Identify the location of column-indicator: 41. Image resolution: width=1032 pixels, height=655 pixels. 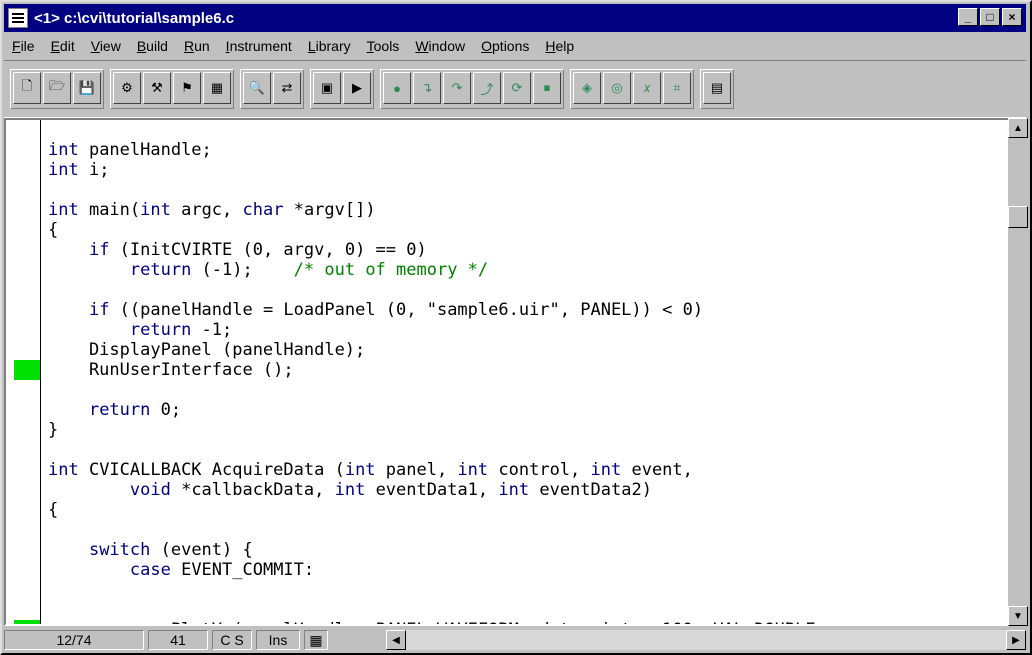
(178, 640).